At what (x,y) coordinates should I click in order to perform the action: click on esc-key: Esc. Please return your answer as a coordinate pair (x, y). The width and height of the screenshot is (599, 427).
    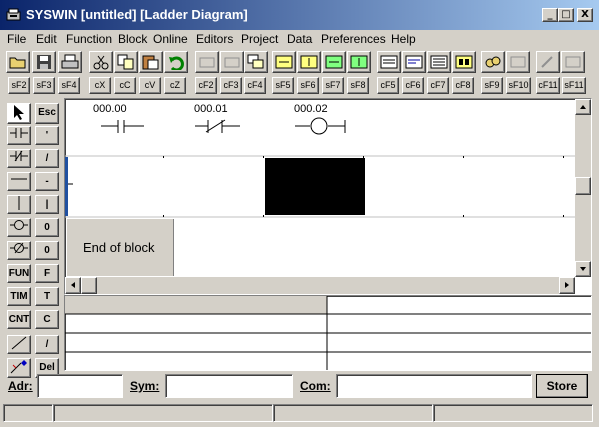
    Looking at the image, I should click on (47, 113).